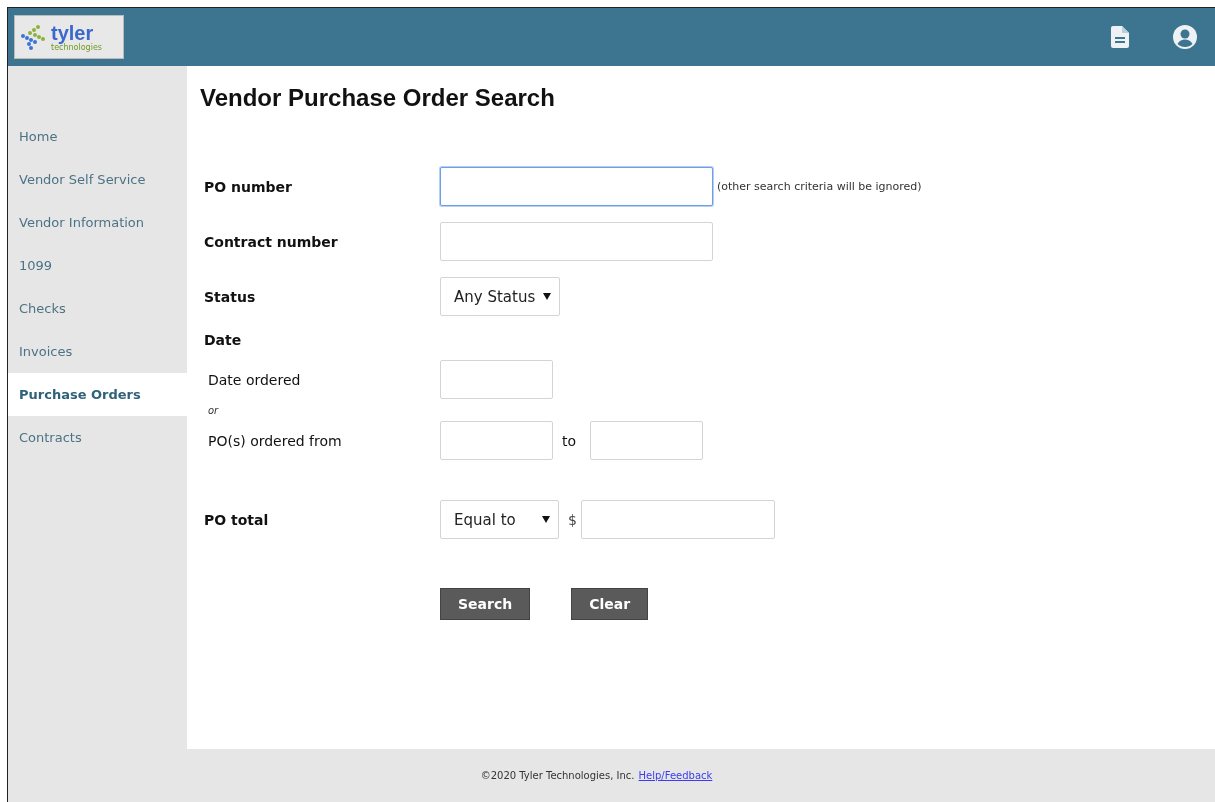 The height and width of the screenshot is (802, 1215). What do you see at coordinates (213, 410) in the screenshot?
I see `or-label: or` at bounding box center [213, 410].